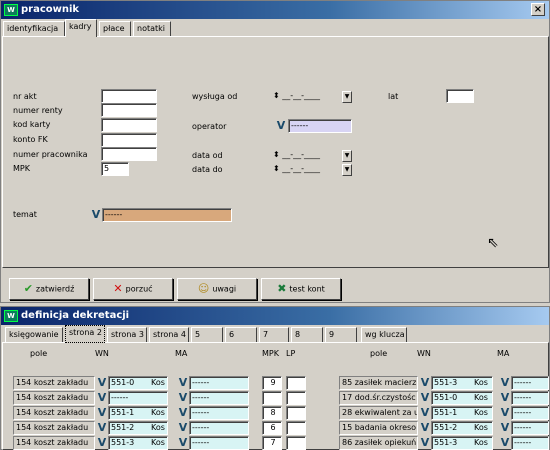 Image resolution: width=550 pixels, height=450 pixels. What do you see at coordinates (129, 140) in the screenshot?
I see `konto-fk-input` at bounding box center [129, 140].